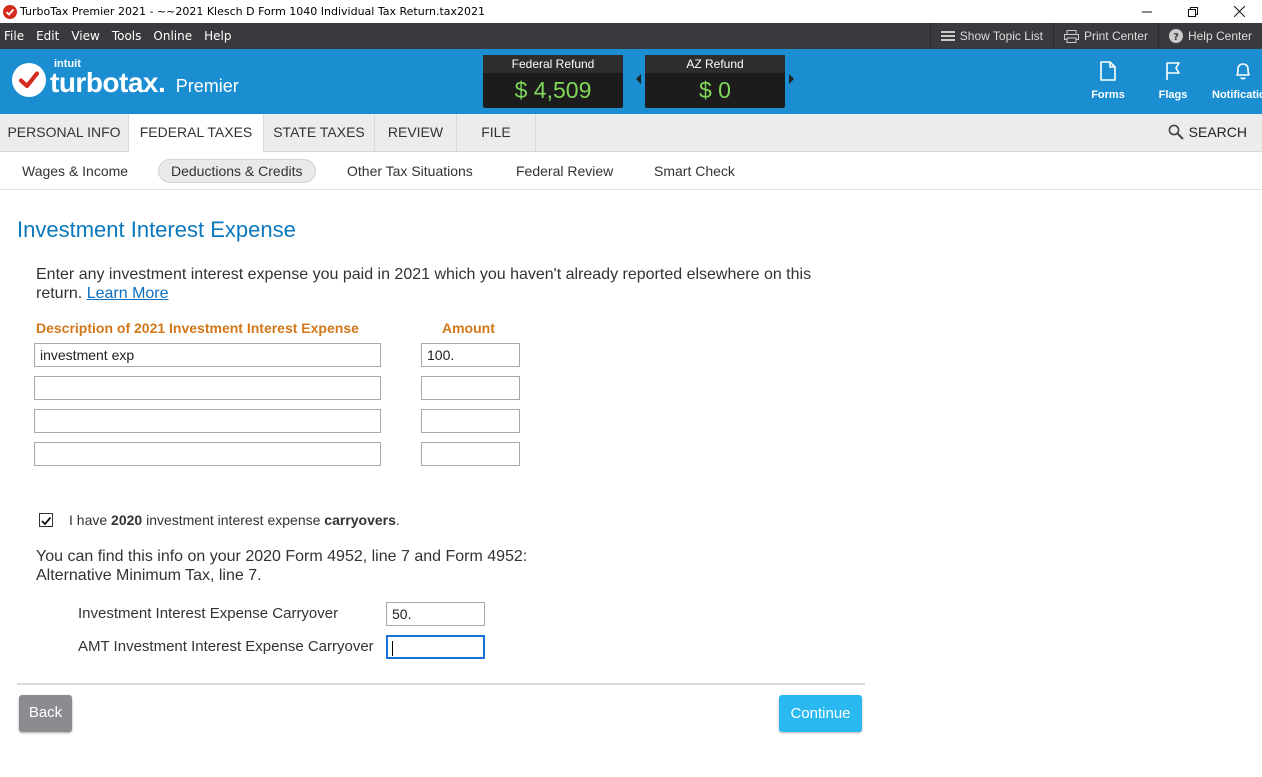  Describe the element at coordinates (207, 355) in the screenshot. I see `description-input-1: investment exp` at that location.